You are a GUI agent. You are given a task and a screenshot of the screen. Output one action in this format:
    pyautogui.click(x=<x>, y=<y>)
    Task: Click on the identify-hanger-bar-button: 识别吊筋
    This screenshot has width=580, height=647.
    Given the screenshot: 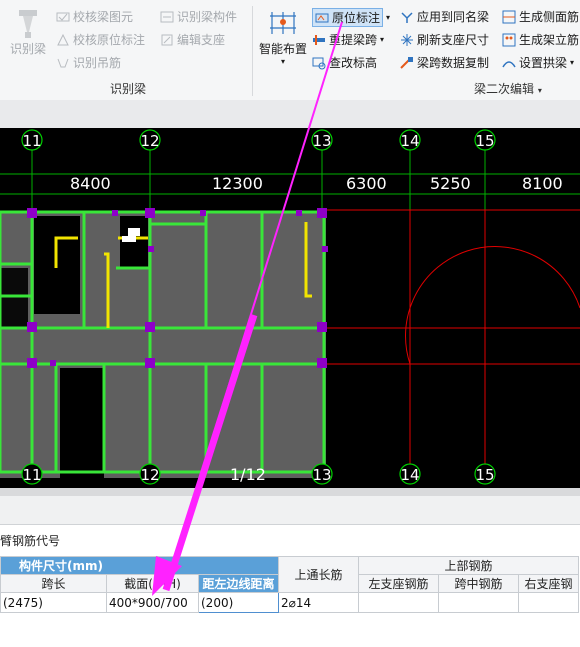 What is the action you would take?
    pyautogui.click(x=88, y=62)
    